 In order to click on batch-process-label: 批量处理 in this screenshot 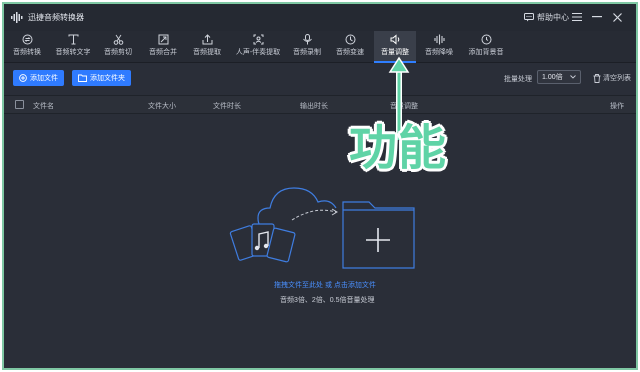, I will do `click(518, 79)`.